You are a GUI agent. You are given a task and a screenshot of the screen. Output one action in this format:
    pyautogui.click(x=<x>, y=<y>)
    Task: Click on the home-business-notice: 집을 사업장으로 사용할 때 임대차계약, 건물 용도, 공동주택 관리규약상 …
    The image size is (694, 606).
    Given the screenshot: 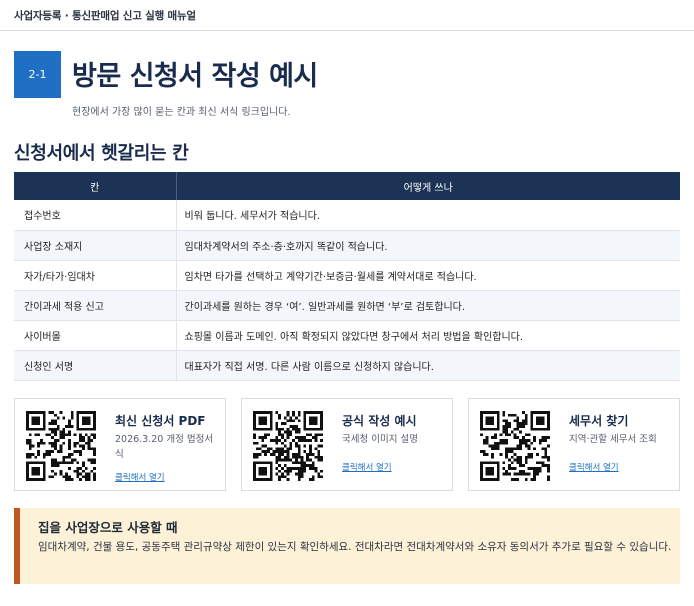 What is the action you would take?
    pyautogui.click(x=347, y=546)
    